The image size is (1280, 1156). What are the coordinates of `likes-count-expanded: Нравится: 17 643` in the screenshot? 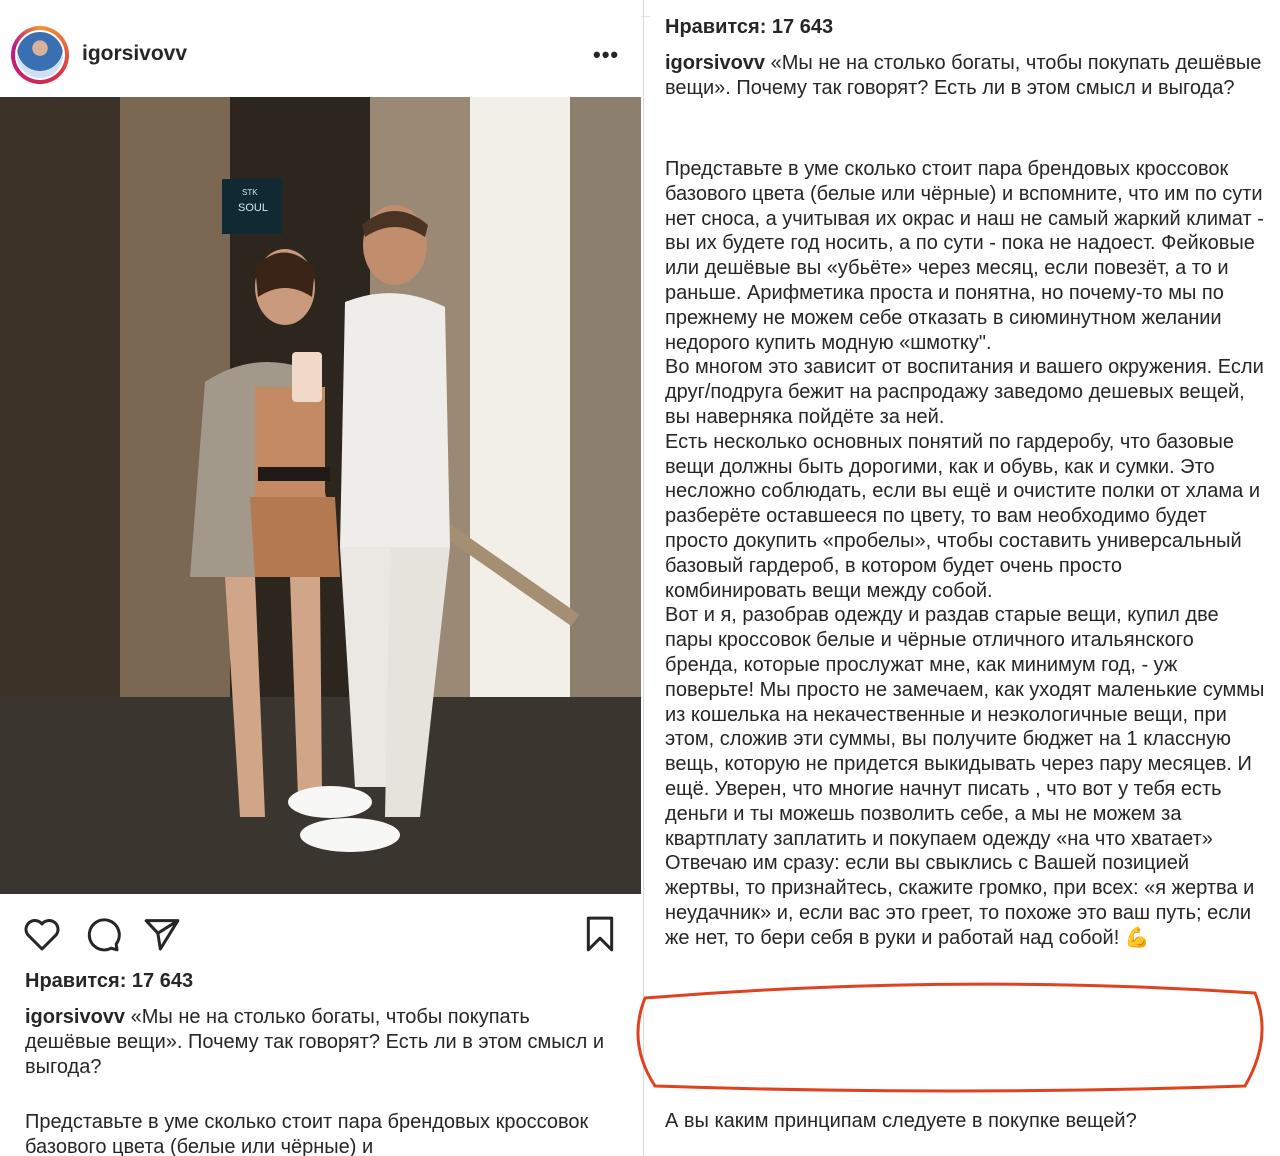 It's located at (749, 27).